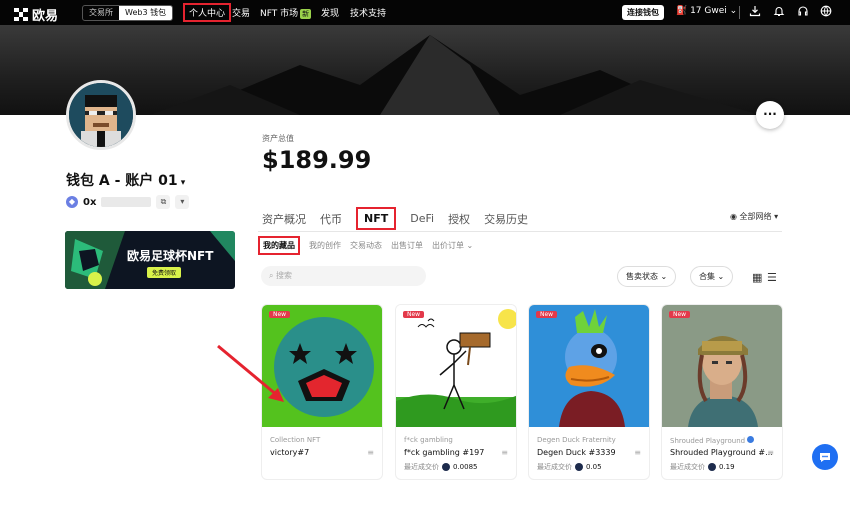  I want to click on collection-name: Collection NFT, so click(295, 440).